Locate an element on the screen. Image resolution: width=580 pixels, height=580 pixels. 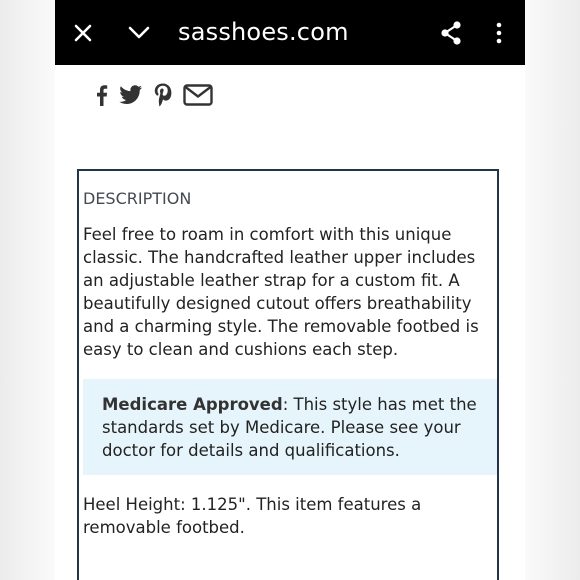
close-icon is located at coordinates (83, 32).